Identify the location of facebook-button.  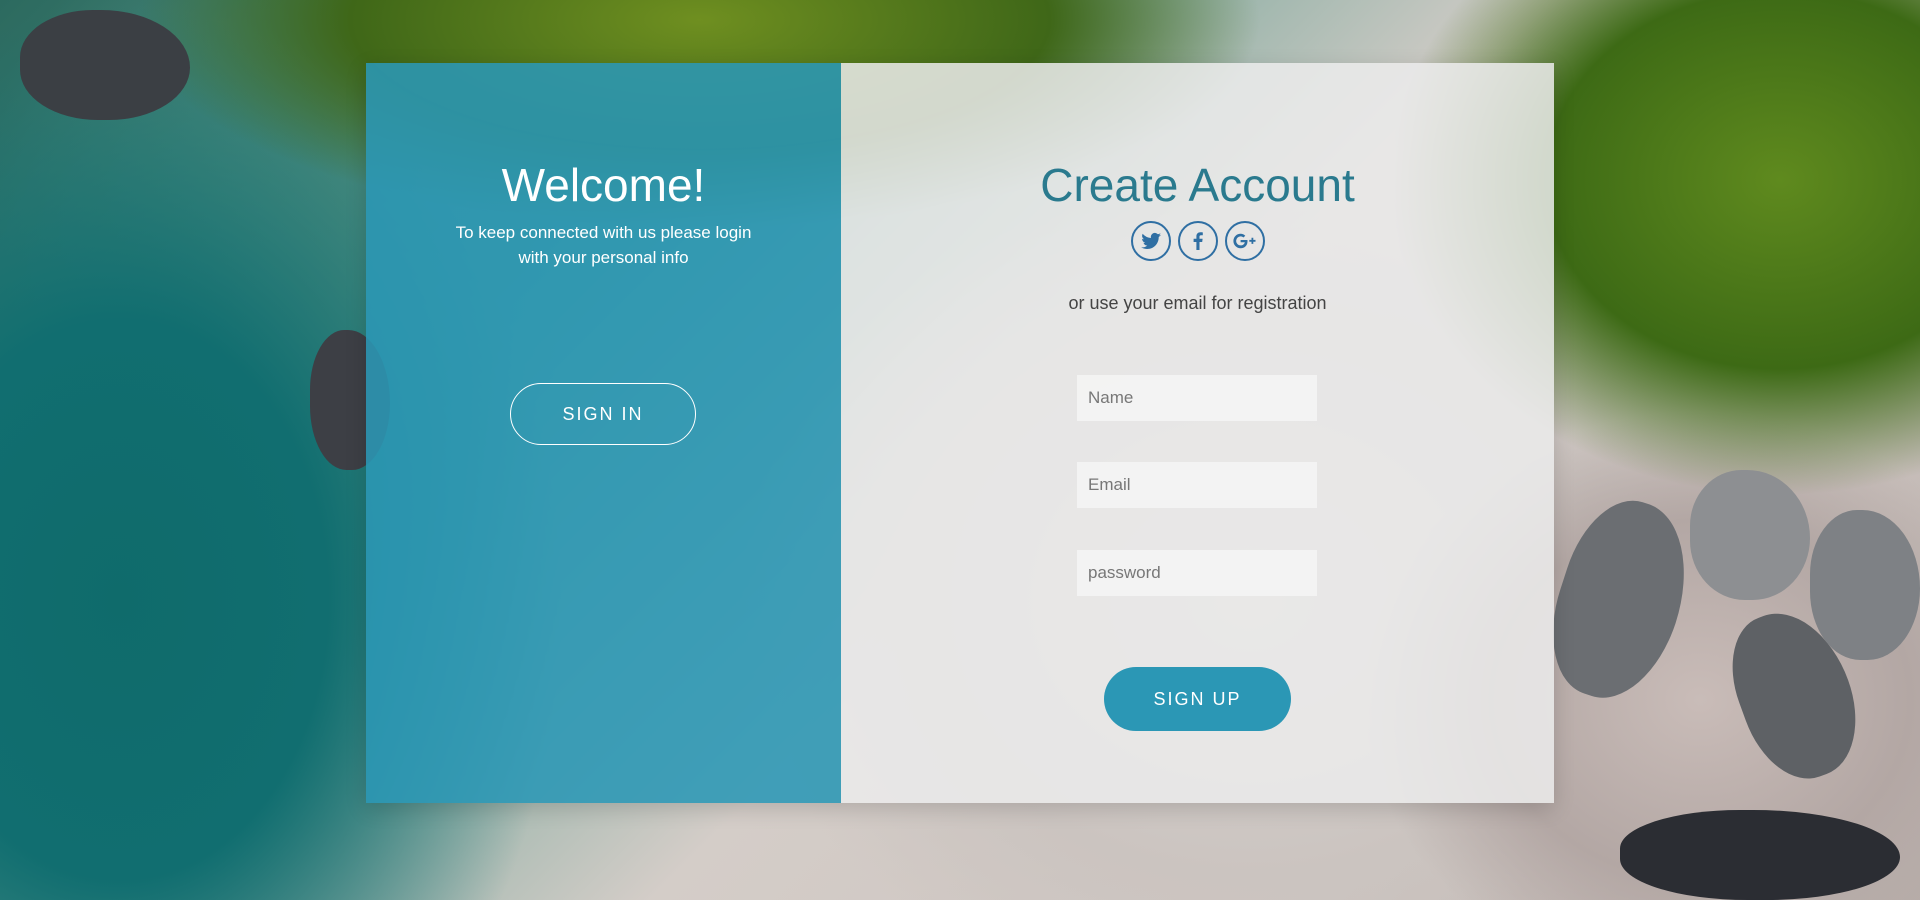
(1197, 241).